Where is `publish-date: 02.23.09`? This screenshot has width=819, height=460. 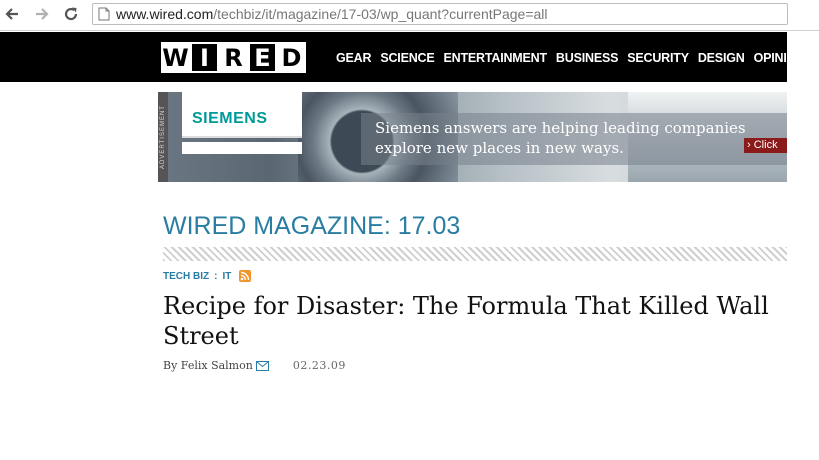 publish-date: 02.23.09 is located at coordinates (319, 365).